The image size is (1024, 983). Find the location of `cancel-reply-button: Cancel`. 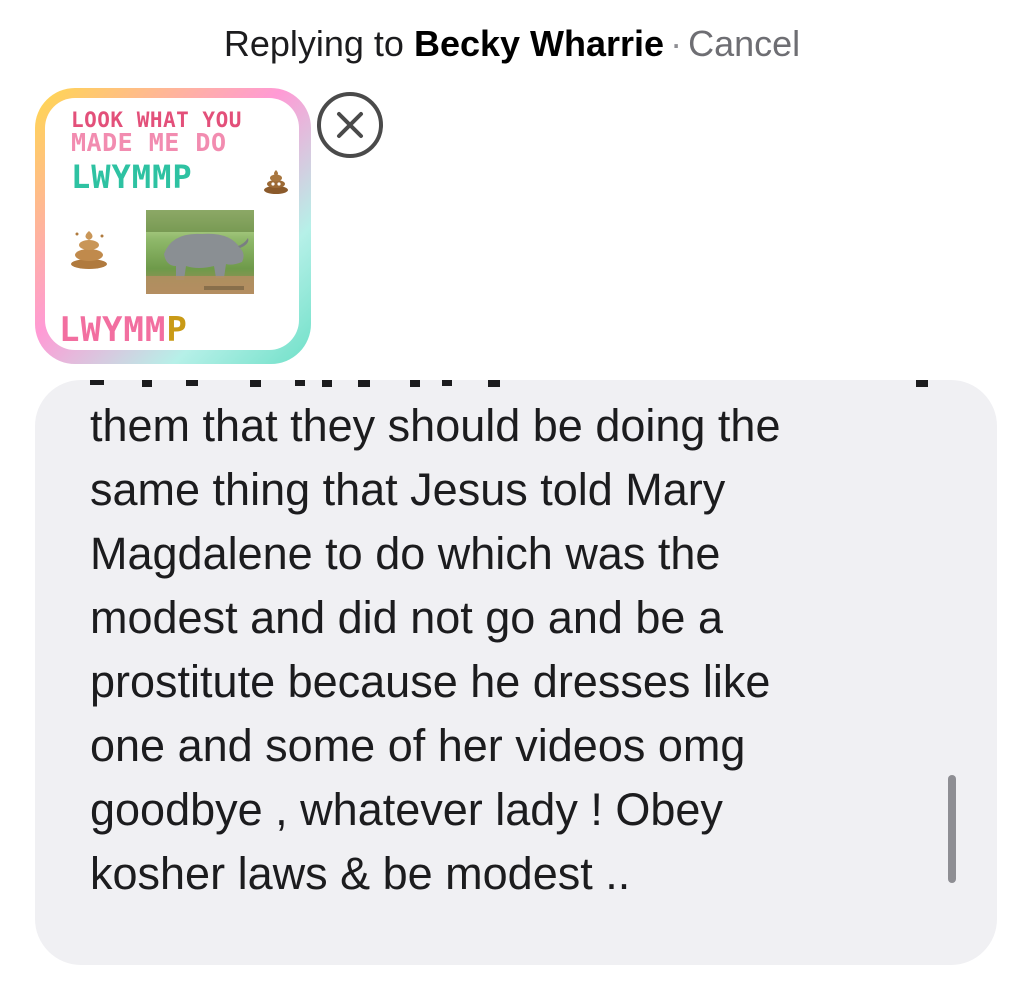

cancel-reply-button: Cancel is located at coordinates (744, 43).